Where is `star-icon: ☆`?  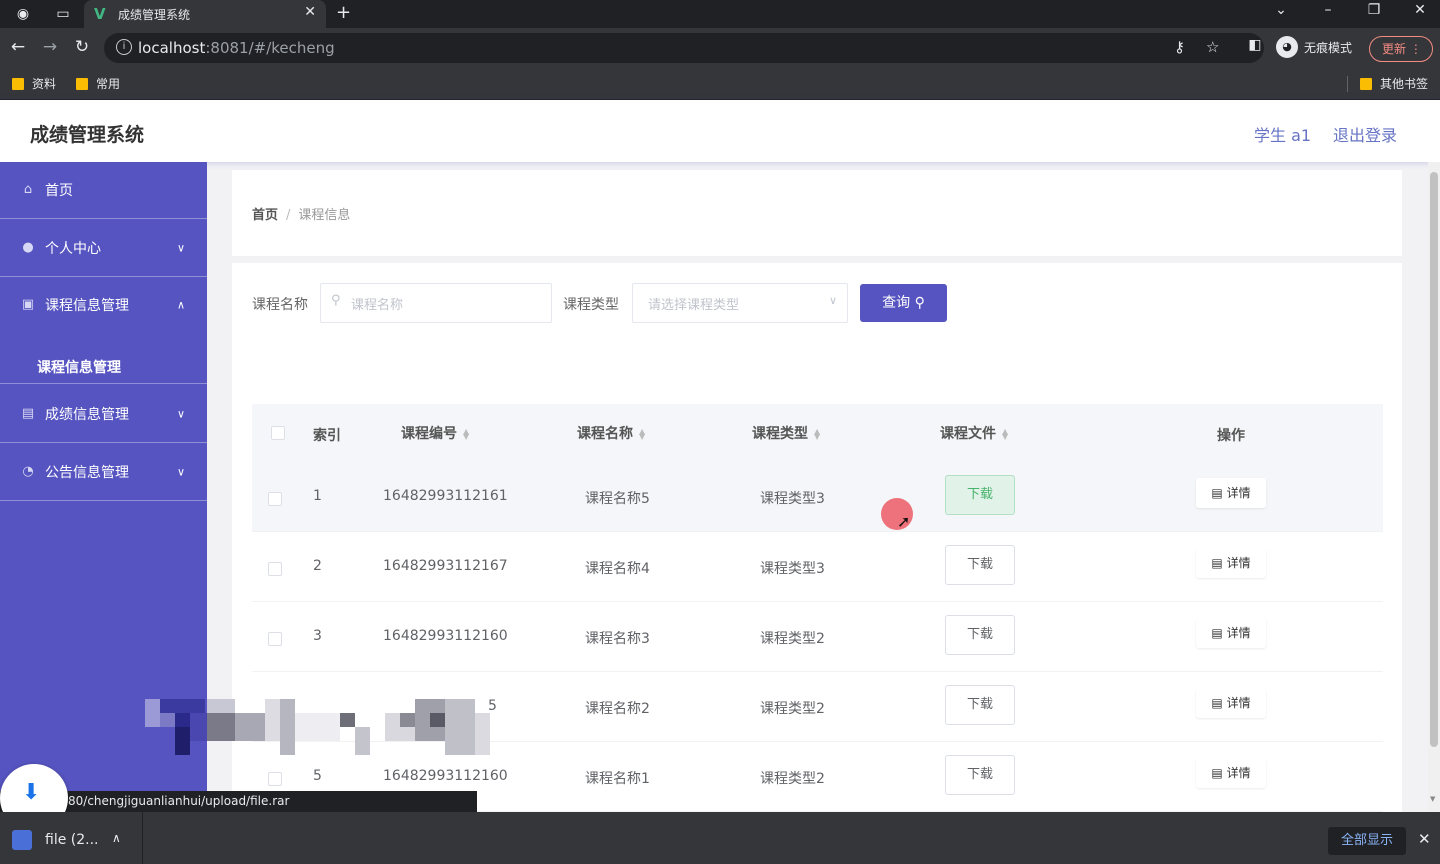 star-icon: ☆ is located at coordinates (1212, 47).